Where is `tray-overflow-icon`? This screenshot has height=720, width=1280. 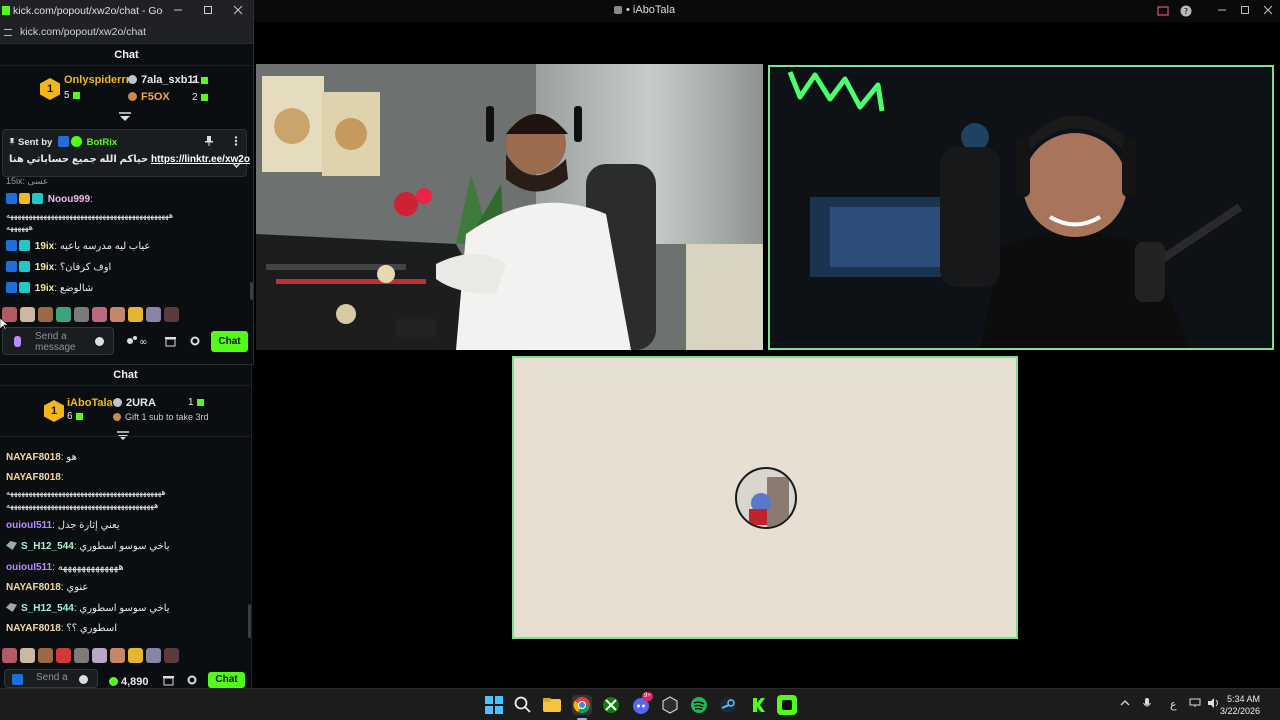 tray-overflow-icon is located at coordinates (1125, 704).